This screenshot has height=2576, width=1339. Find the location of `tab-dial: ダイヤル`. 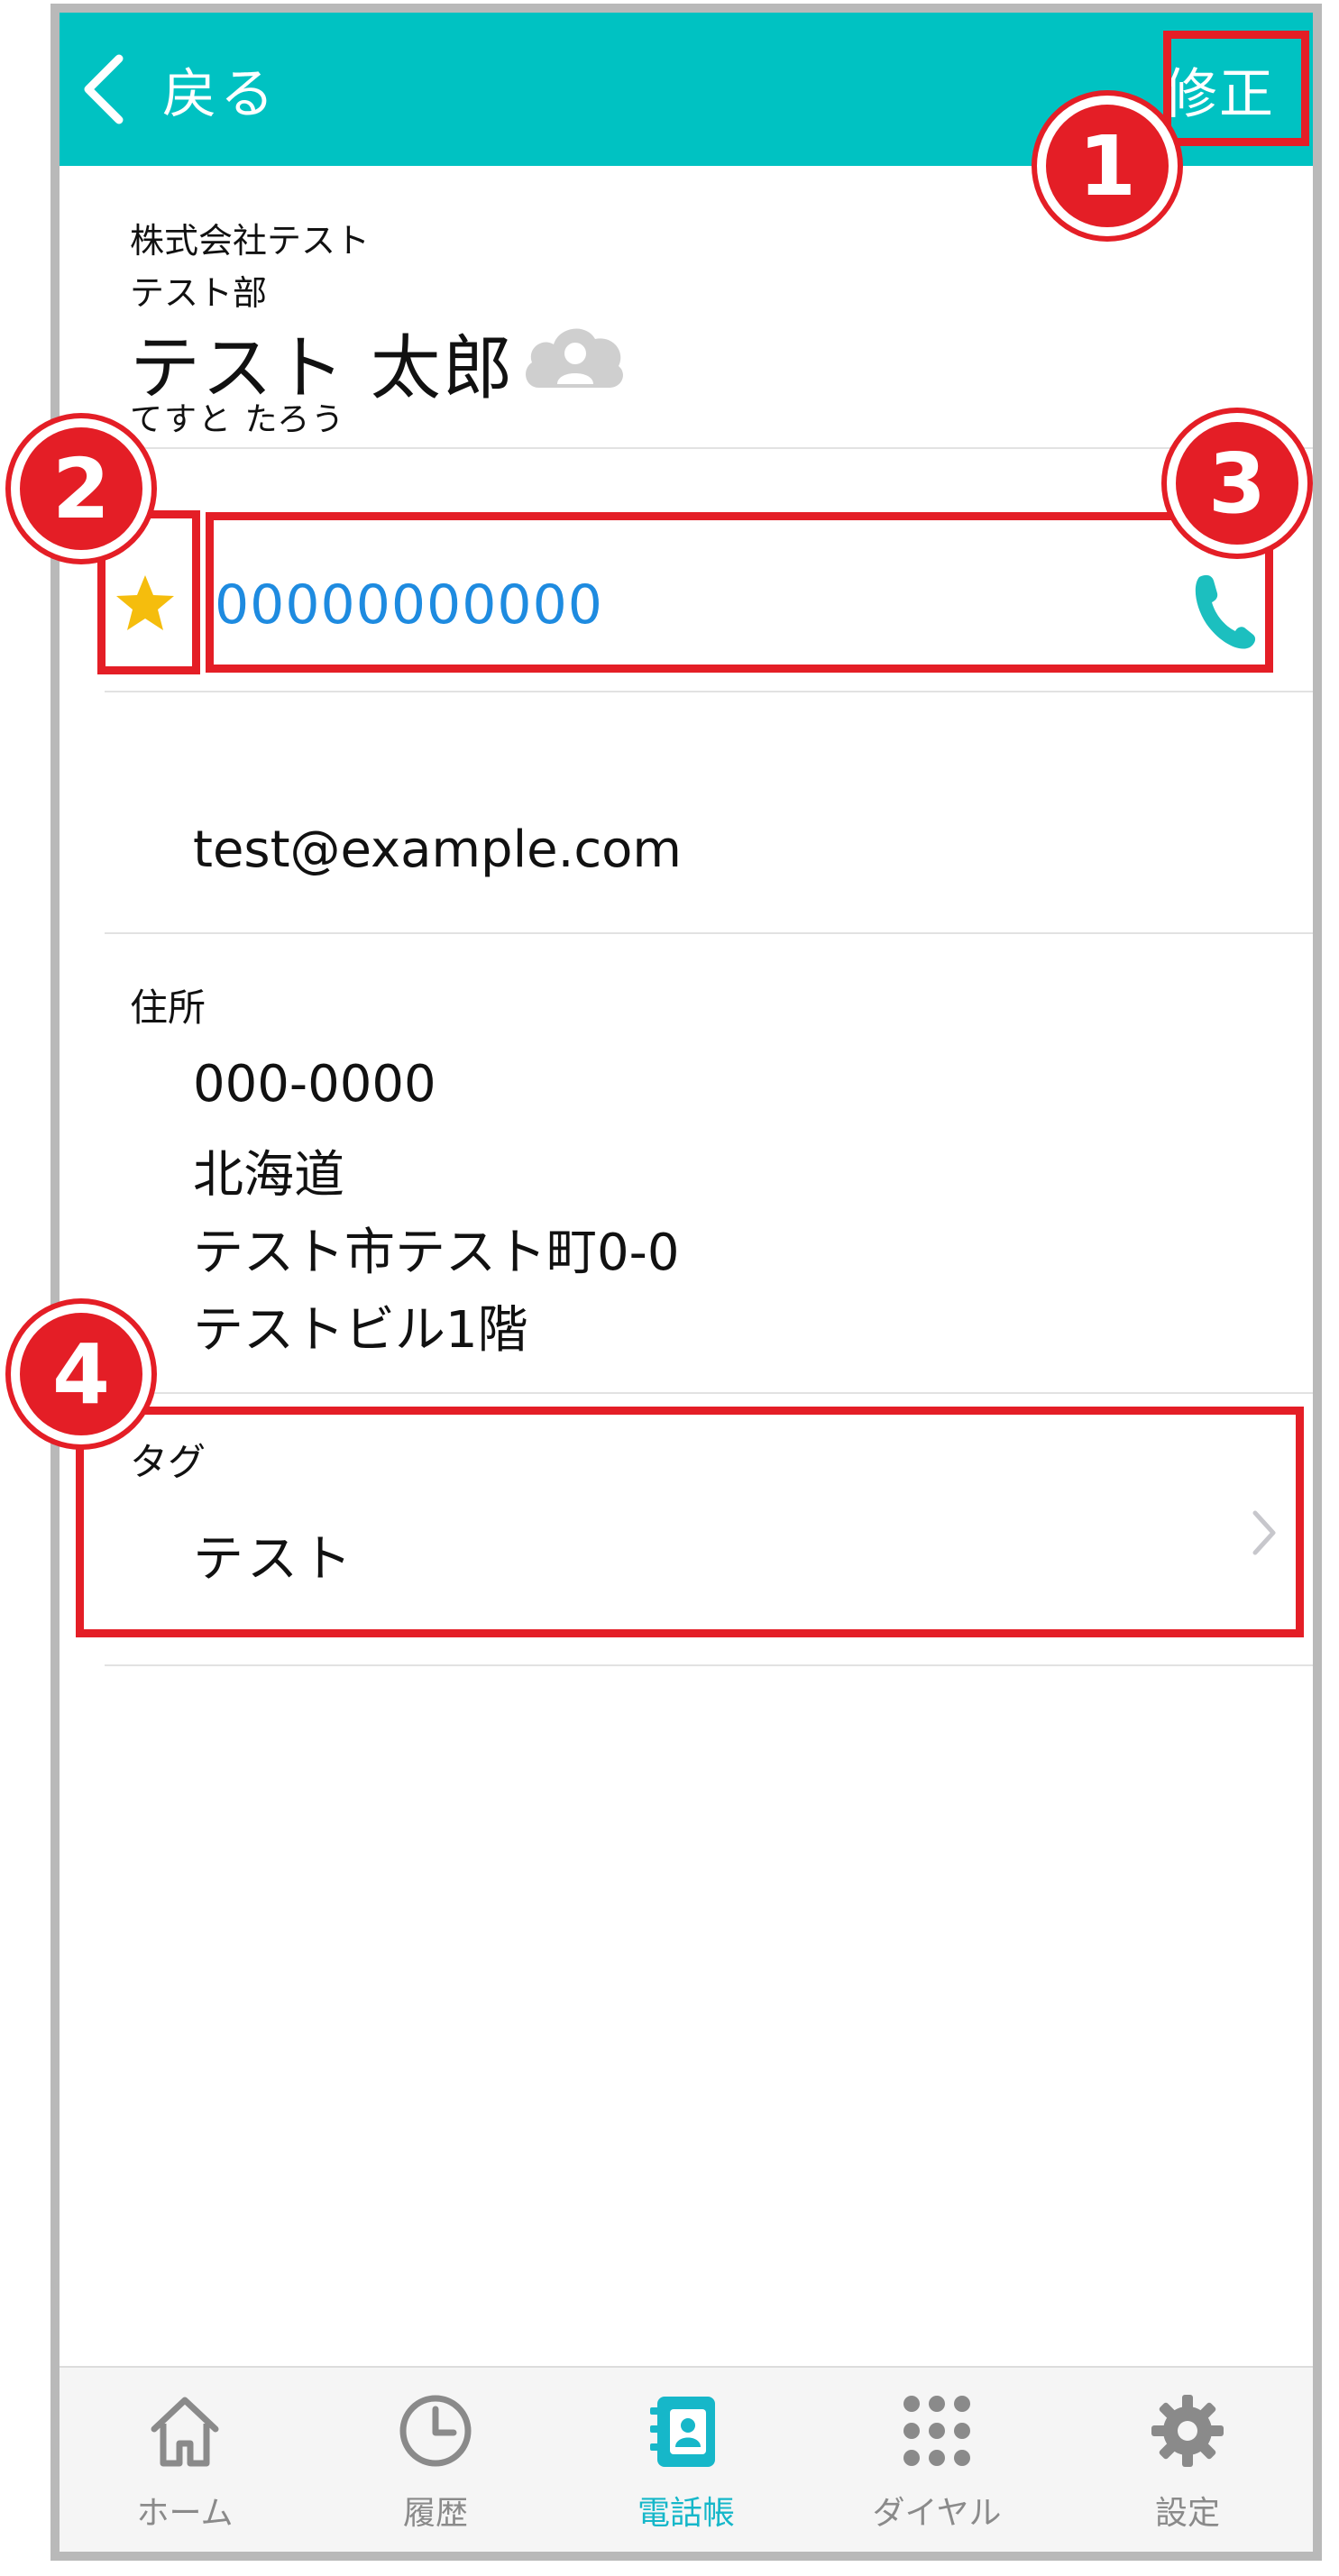

tab-dial: ダイヤル is located at coordinates (937, 2460).